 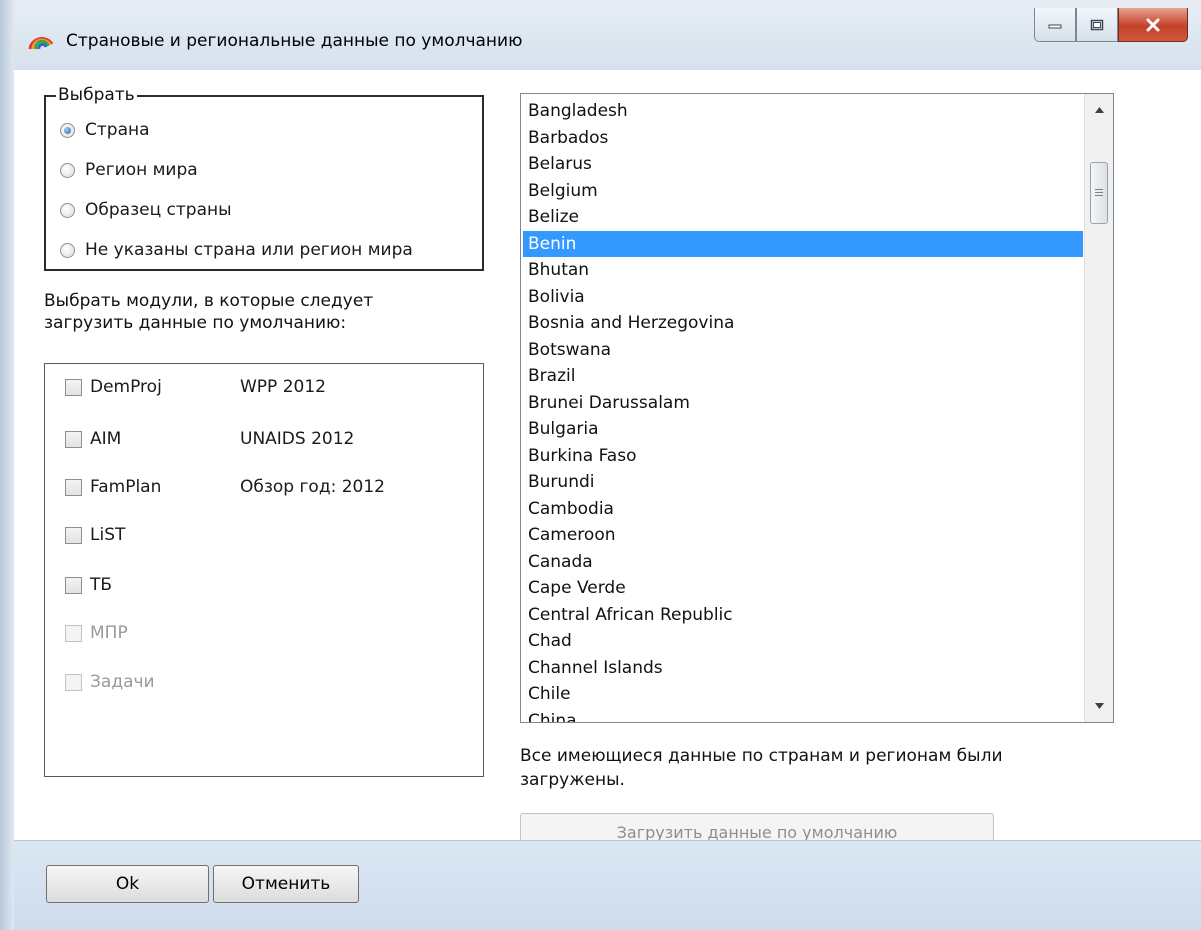 I want to click on radio-country: Страна, so click(x=105, y=130).